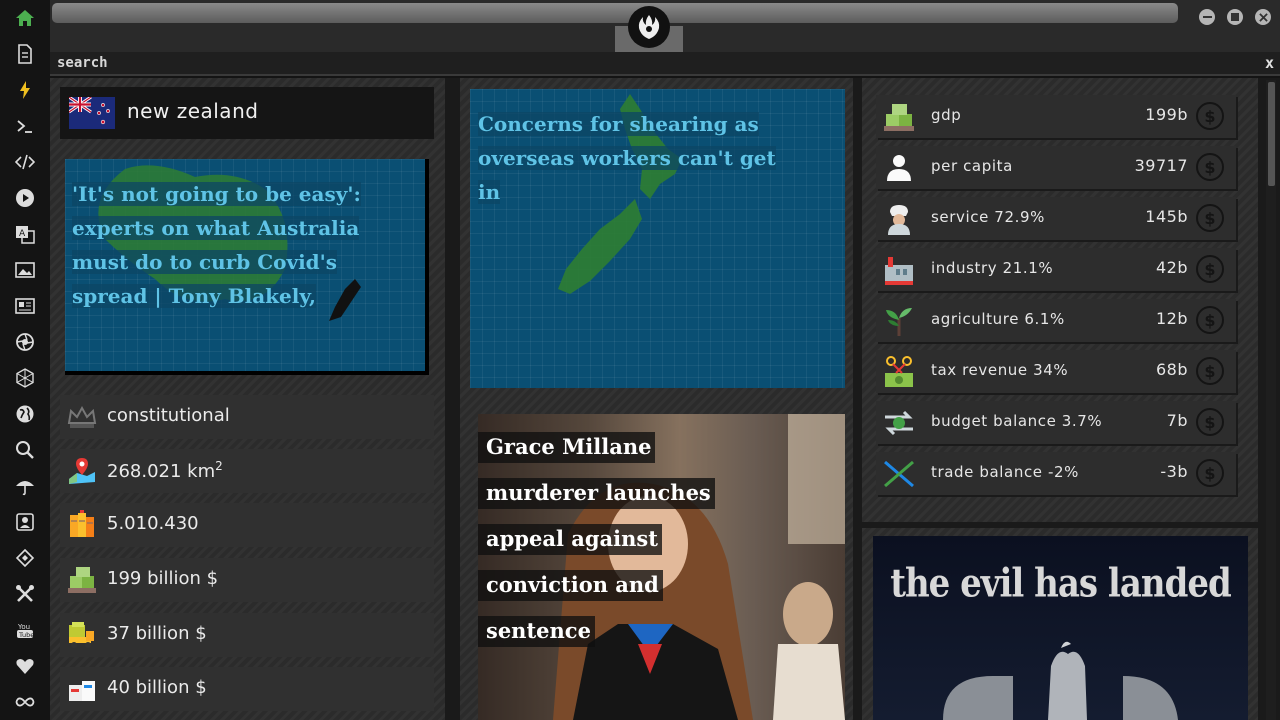 This screenshot has width=1280, height=720. What do you see at coordinates (247, 525) in the screenshot?
I see `stat-population: 5.010.430` at bounding box center [247, 525].